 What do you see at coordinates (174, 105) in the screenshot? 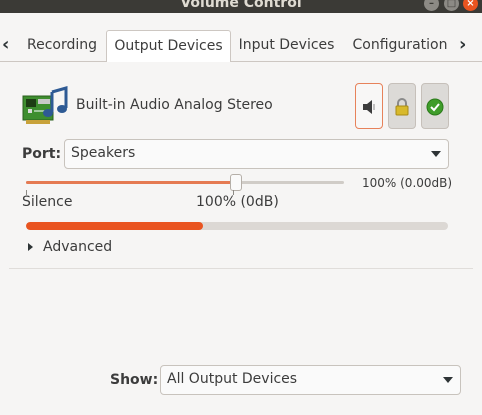
I see `device-name: Built-in Audio Analog Stereo` at bounding box center [174, 105].